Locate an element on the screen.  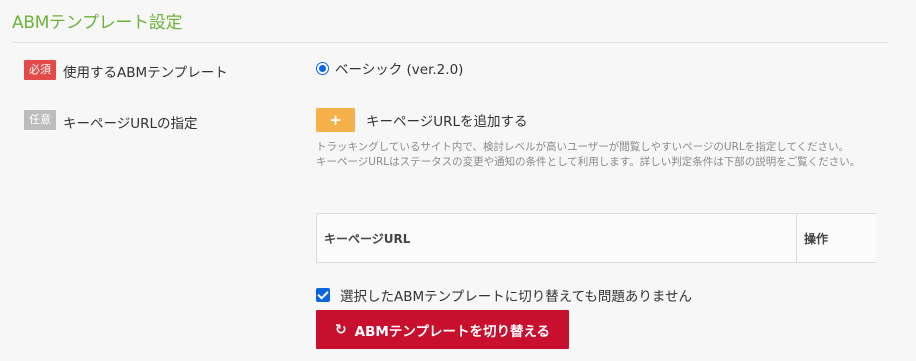
required-badge: 必須 is located at coordinates (40, 70).